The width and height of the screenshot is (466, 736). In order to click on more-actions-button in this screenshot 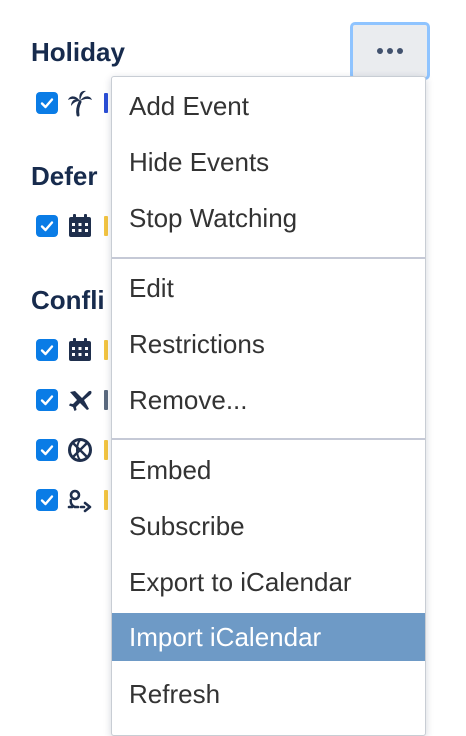, I will do `click(390, 51)`.